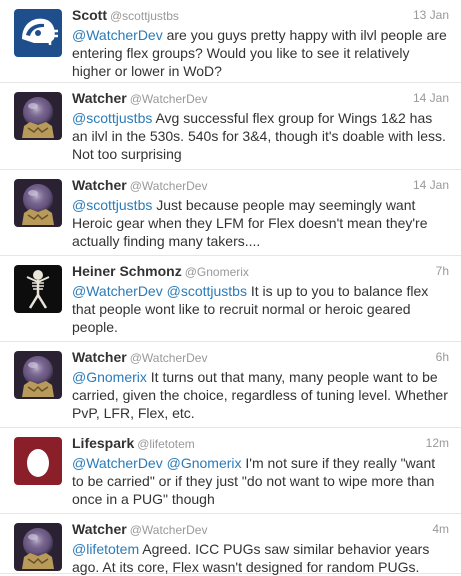  I want to click on username: @scottjustbs, so click(144, 16).